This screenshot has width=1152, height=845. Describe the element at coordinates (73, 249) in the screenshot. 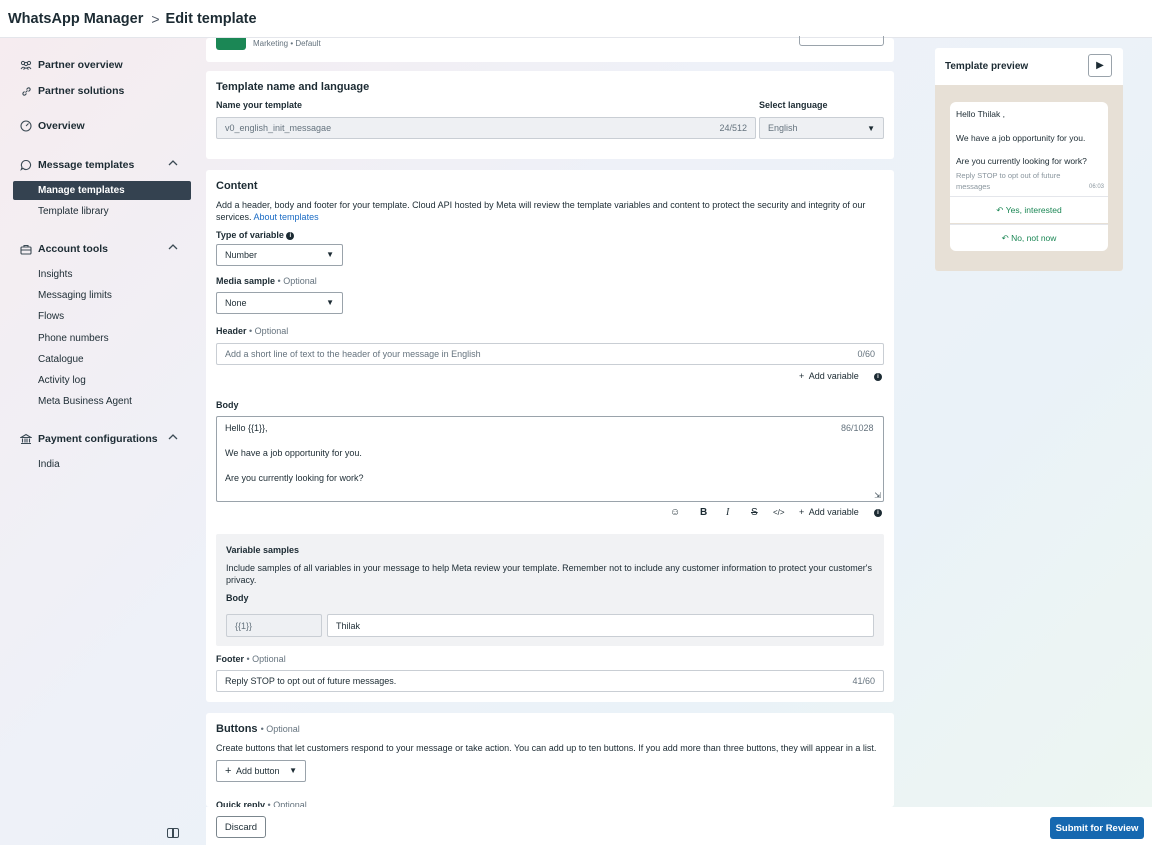

I see `sidebar-label: Account tools` at that location.